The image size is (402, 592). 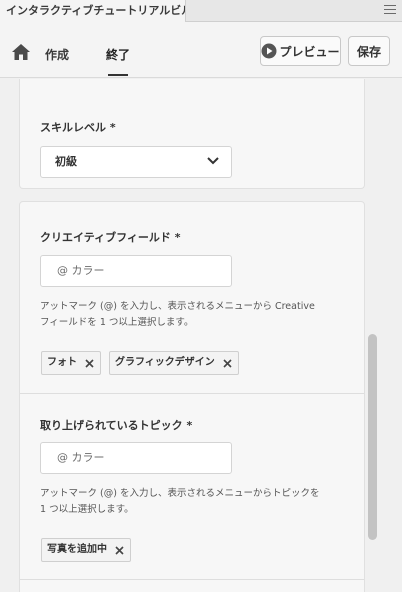 What do you see at coordinates (309, 51) in the screenshot?
I see `preview-button-label: プレビュー` at bounding box center [309, 51].